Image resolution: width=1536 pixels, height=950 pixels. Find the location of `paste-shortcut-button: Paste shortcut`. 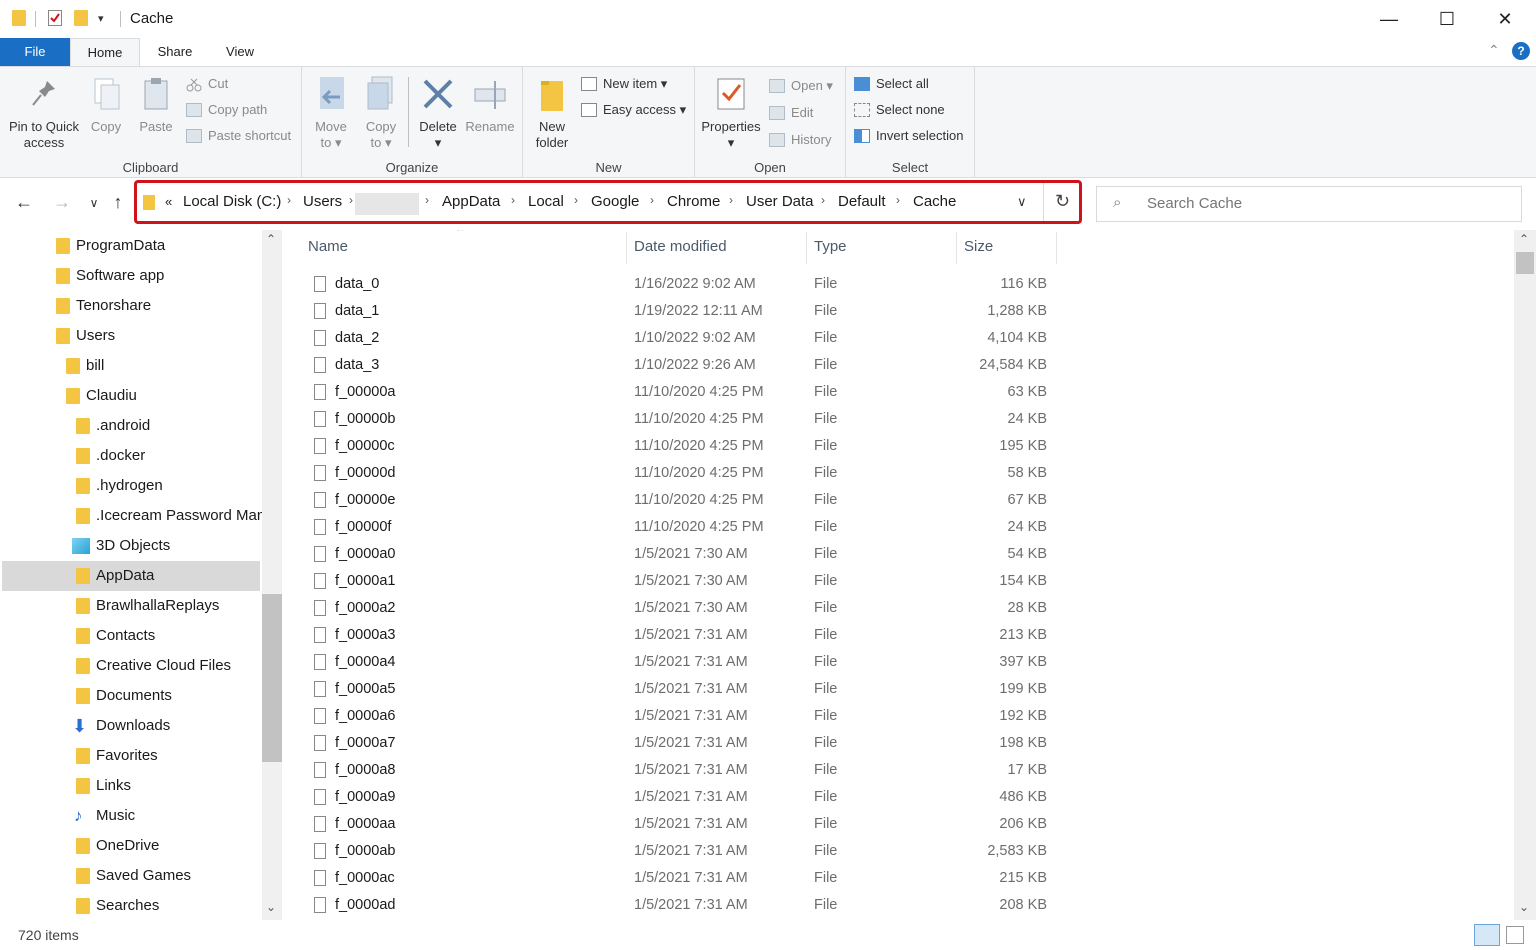

paste-shortcut-button: Paste shortcut is located at coordinates (238, 136).